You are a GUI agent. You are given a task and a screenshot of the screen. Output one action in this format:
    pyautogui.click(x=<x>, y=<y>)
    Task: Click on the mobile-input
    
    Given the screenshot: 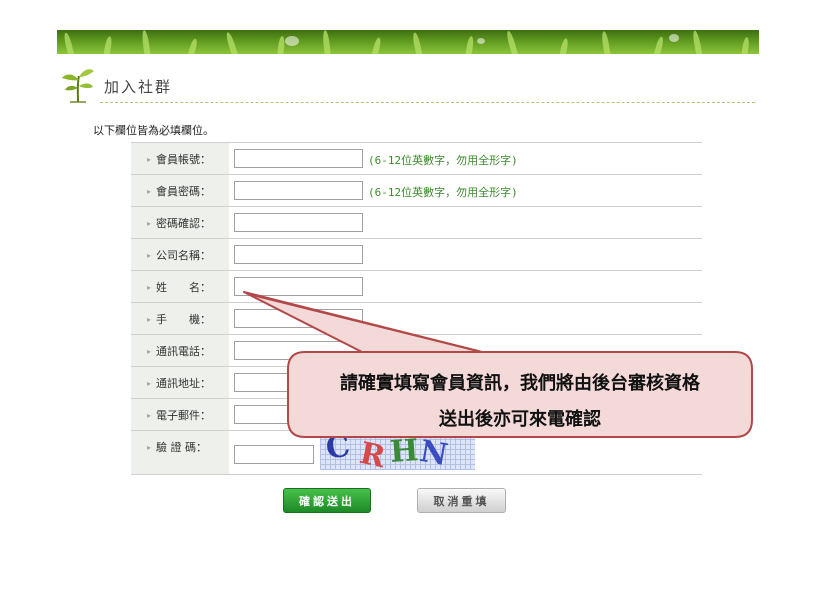 What is the action you would take?
    pyautogui.click(x=298, y=318)
    